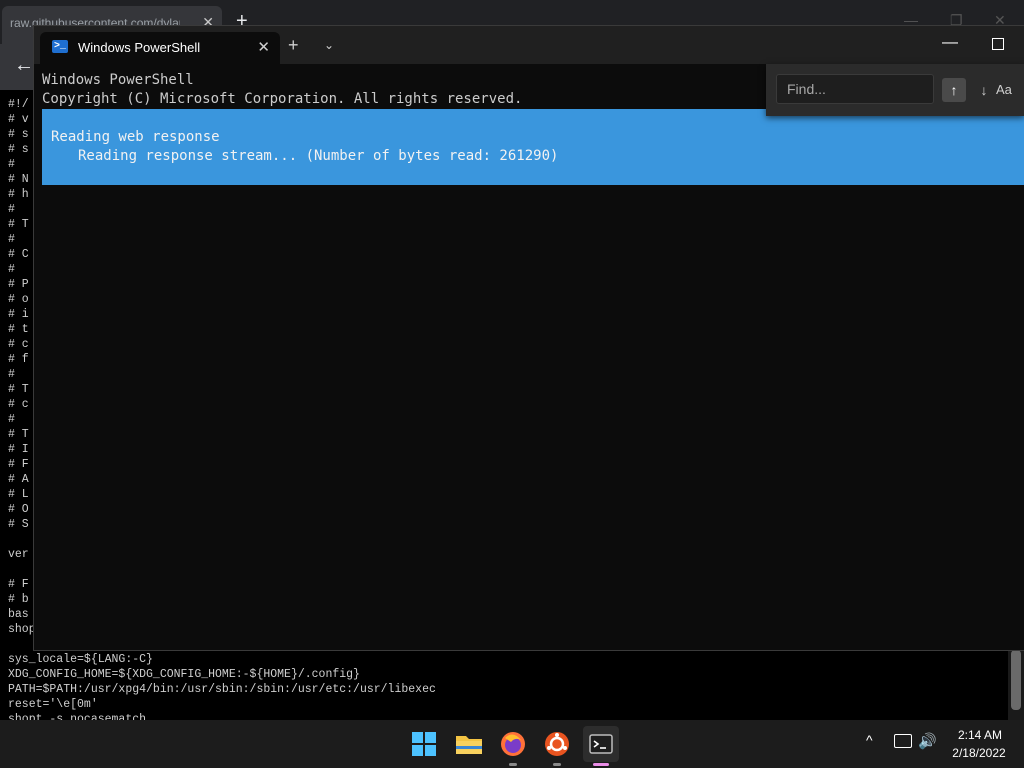 The height and width of the screenshot is (768, 1024). Describe the element at coordinates (18, 599) in the screenshot. I see `source-line: # b` at that location.